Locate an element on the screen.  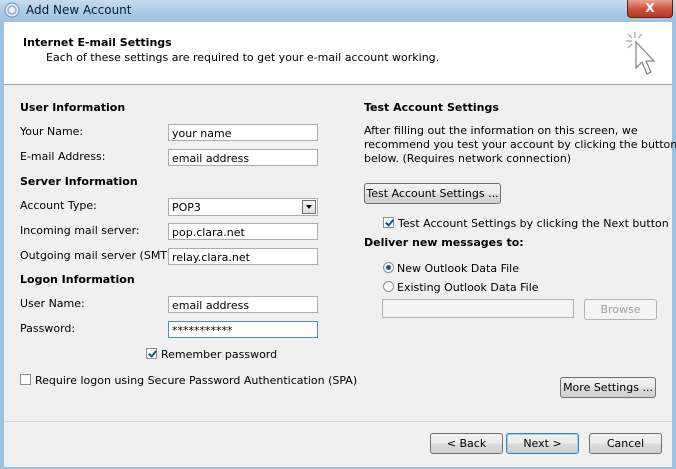
auto-test-checkbox is located at coordinates (388, 222).